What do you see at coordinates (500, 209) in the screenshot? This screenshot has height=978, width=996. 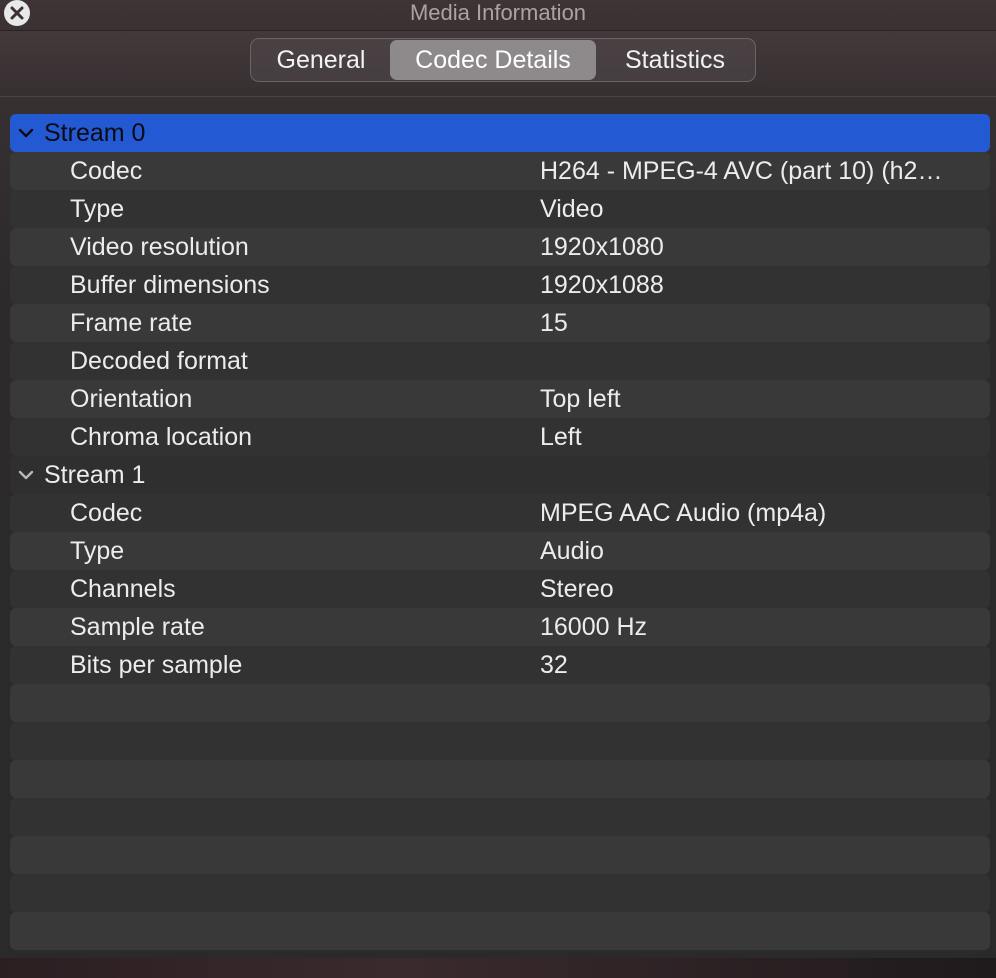 I see `property-row: Type Video` at bounding box center [500, 209].